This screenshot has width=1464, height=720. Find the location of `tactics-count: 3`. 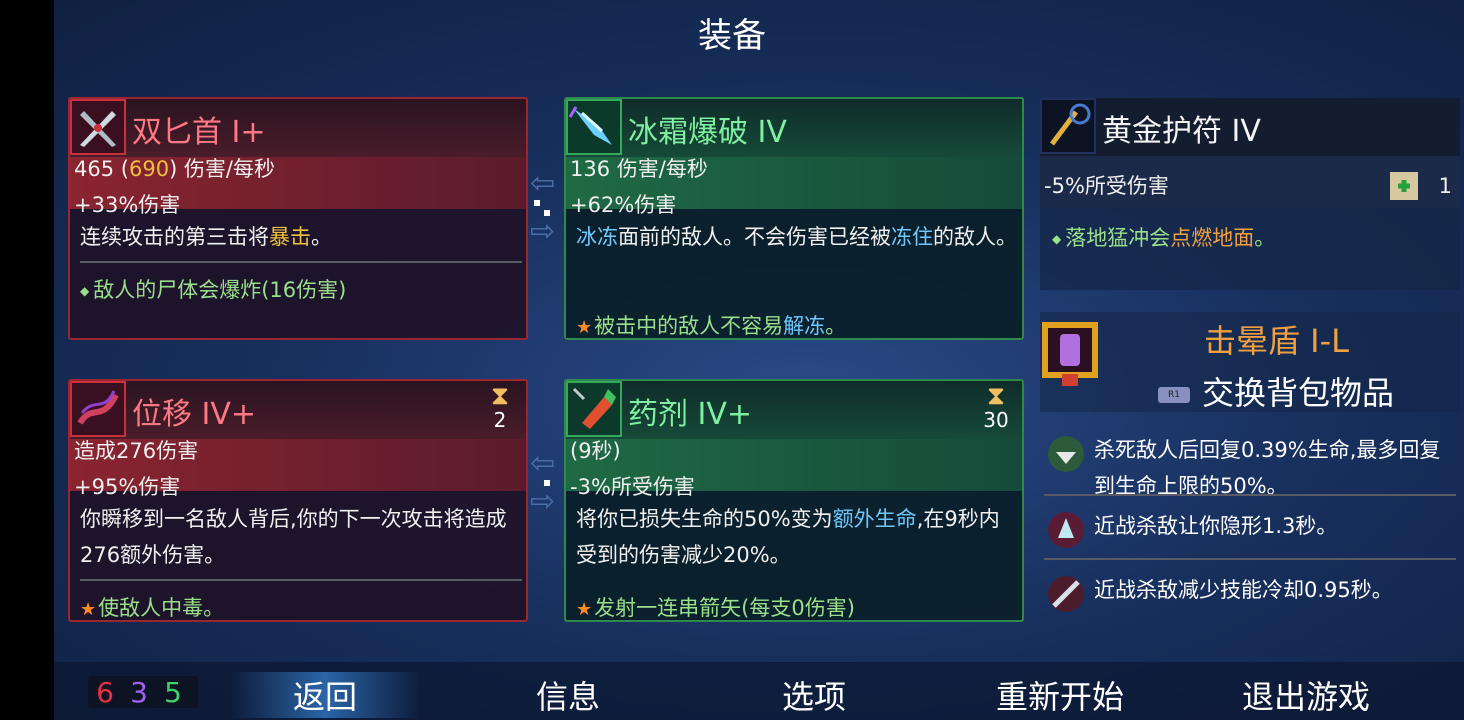

tactics-count: 3 is located at coordinates (139, 692).